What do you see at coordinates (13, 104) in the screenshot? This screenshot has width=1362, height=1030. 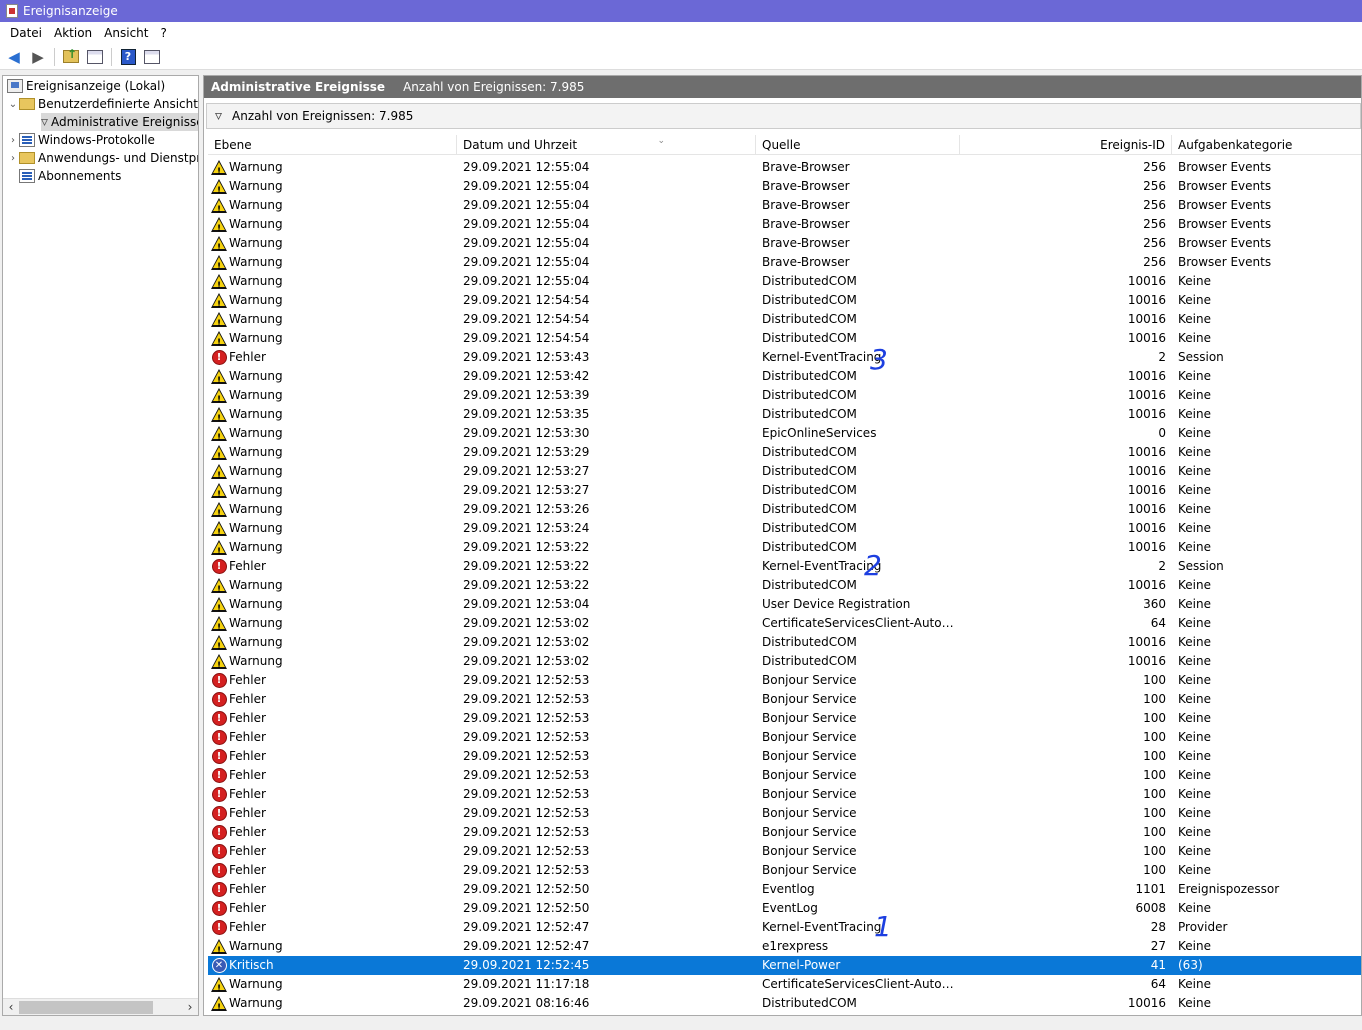 I see `chevron-down-icon: ⌄` at bounding box center [13, 104].